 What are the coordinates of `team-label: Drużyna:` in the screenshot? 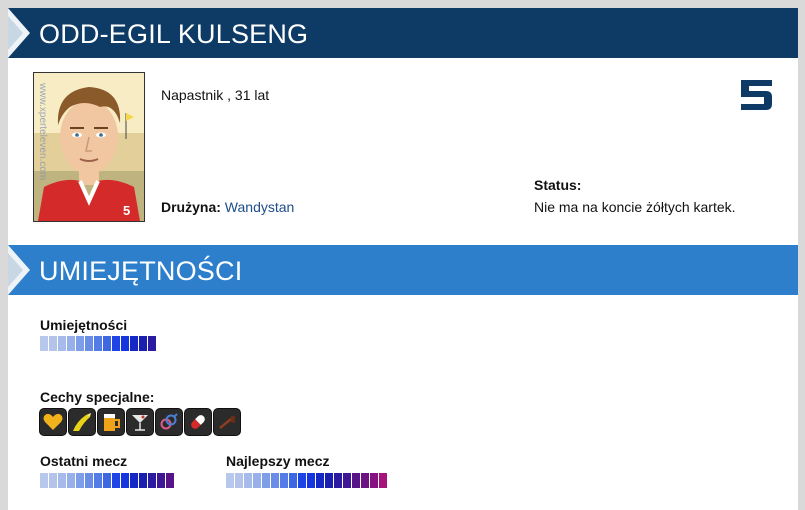 It's located at (191, 207).